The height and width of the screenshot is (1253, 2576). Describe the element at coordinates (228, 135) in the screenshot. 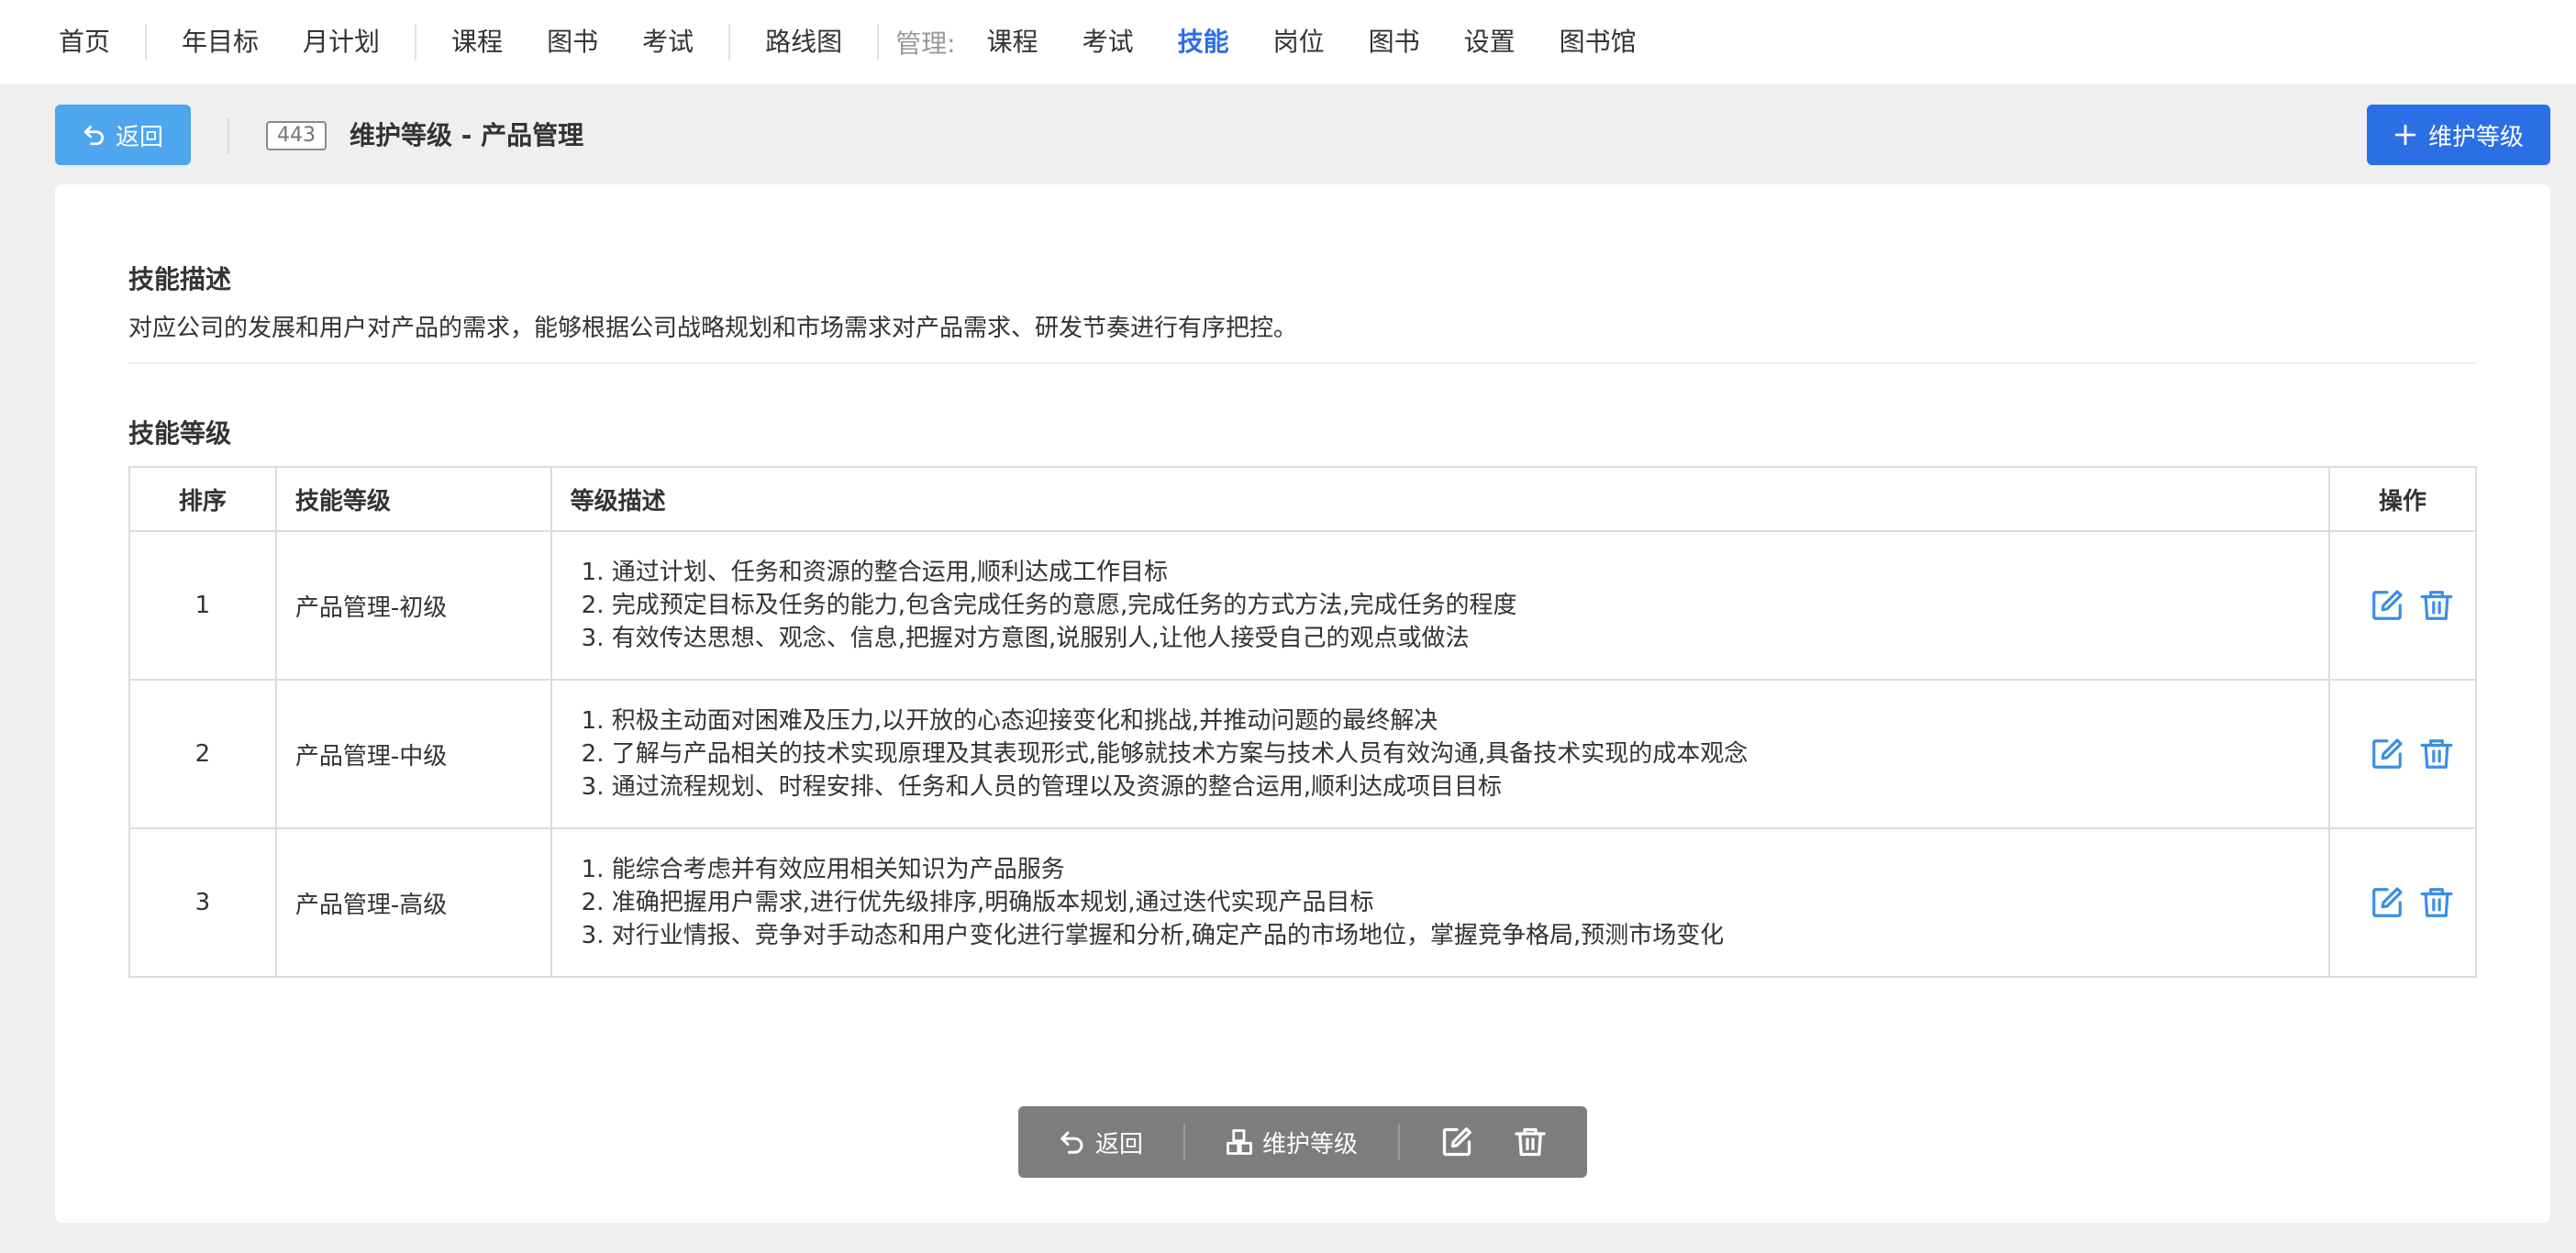

I see `header-divider` at that location.